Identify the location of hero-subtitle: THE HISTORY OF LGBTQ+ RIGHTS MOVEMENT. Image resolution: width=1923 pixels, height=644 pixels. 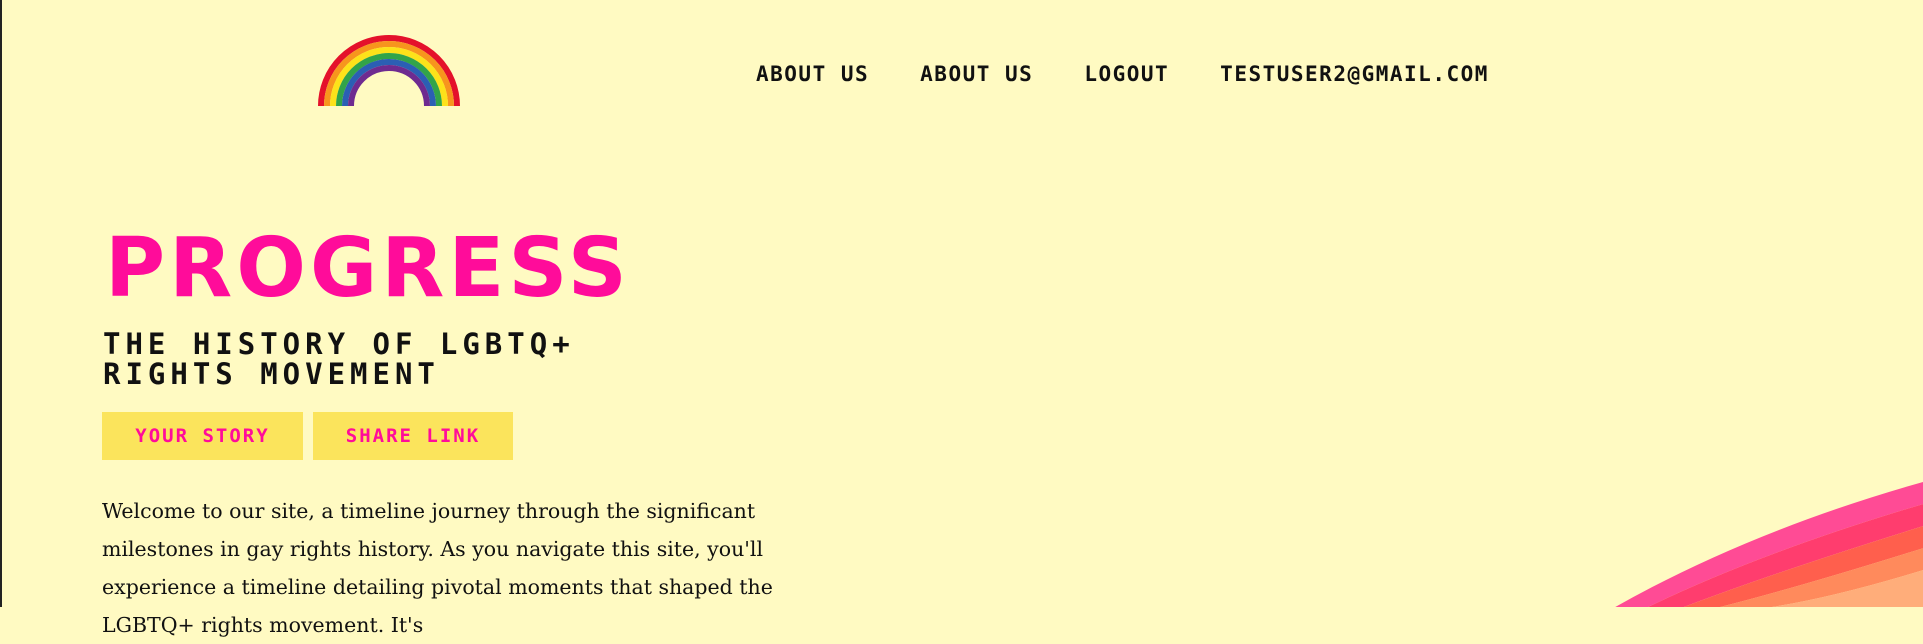
(383, 359).